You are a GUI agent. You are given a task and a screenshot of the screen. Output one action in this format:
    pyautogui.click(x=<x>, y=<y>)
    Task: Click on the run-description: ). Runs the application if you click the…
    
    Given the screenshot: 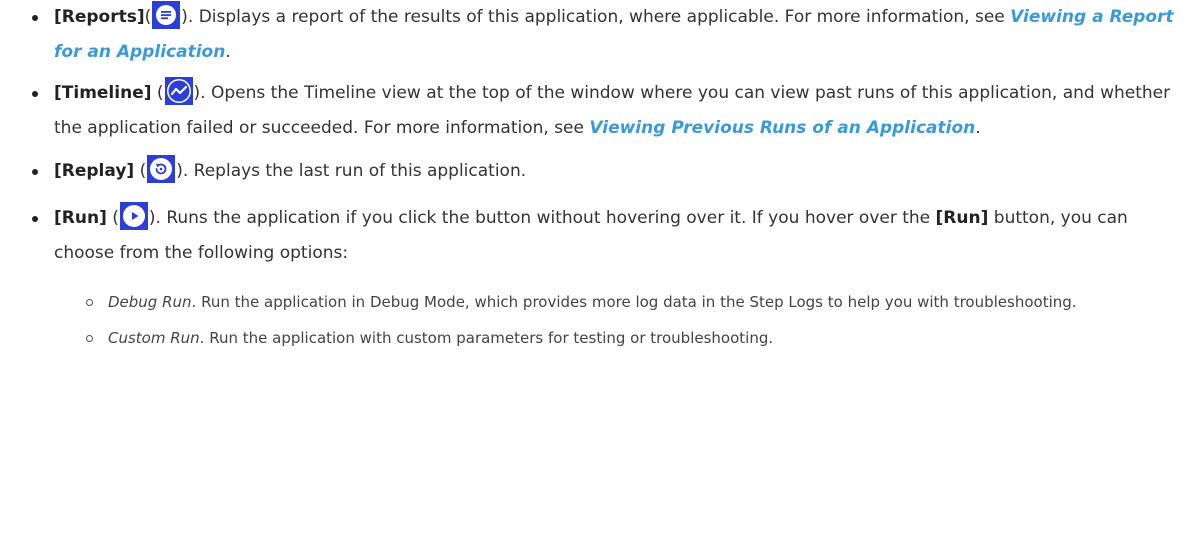 What is the action you would take?
    pyautogui.click(x=542, y=218)
    